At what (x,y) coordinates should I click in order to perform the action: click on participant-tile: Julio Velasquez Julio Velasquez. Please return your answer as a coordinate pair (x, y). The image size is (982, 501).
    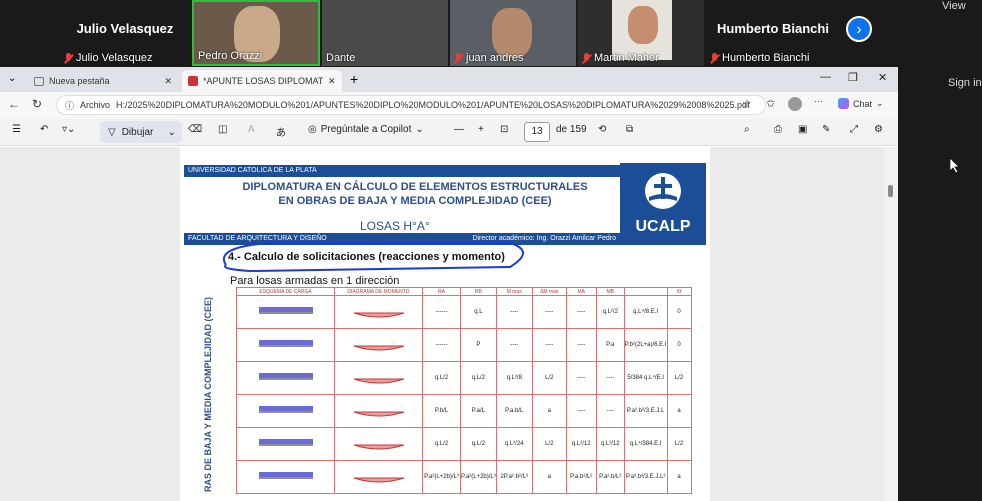
    Looking at the image, I should click on (125, 33).